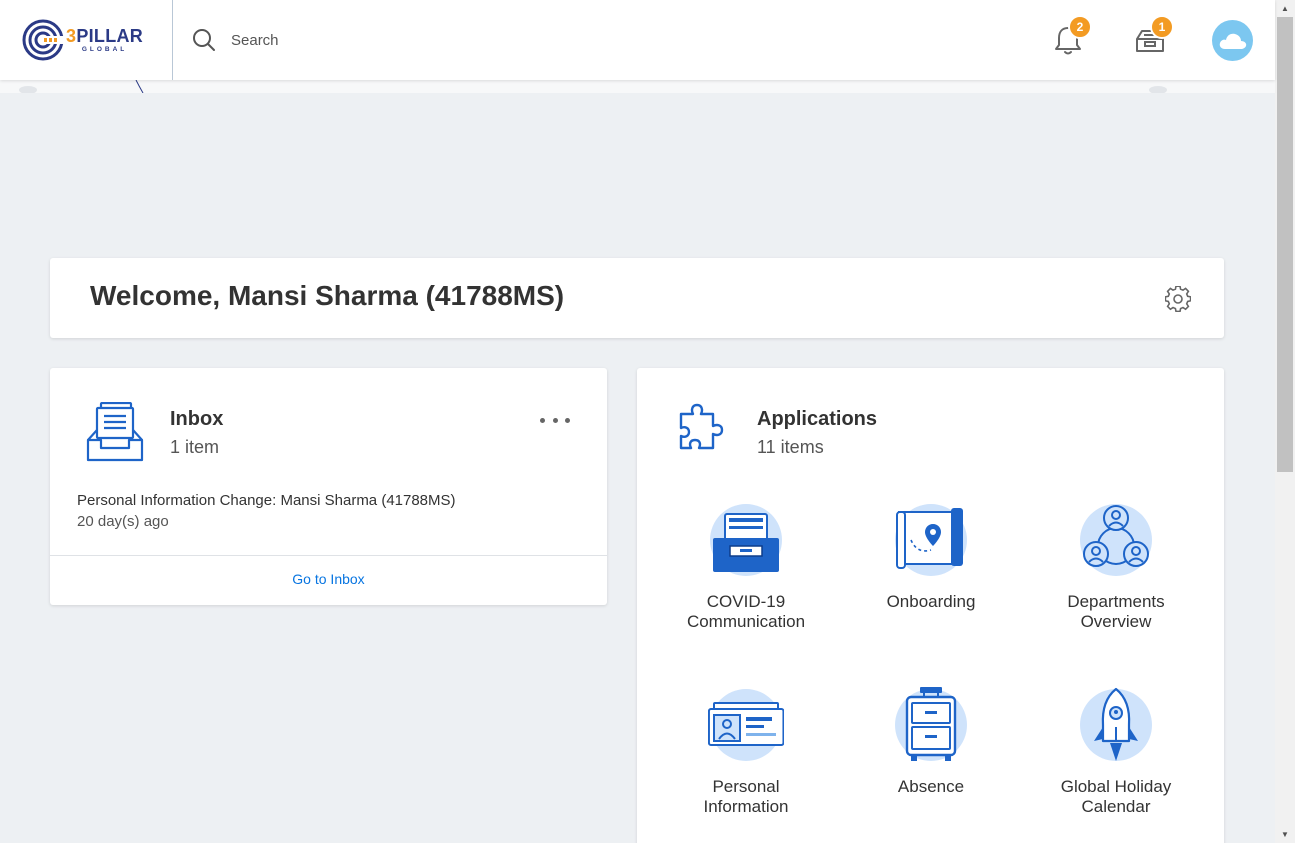 The width and height of the screenshot is (1295, 843). I want to click on scroll-up-arrow-icon: ▲, so click(1285, 8).